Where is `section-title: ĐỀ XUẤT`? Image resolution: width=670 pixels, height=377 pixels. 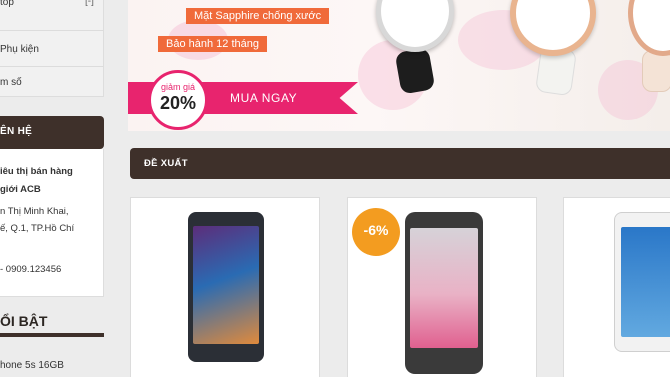
section-title: ĐỀ XUẤT is located at coordinates (166, 163).